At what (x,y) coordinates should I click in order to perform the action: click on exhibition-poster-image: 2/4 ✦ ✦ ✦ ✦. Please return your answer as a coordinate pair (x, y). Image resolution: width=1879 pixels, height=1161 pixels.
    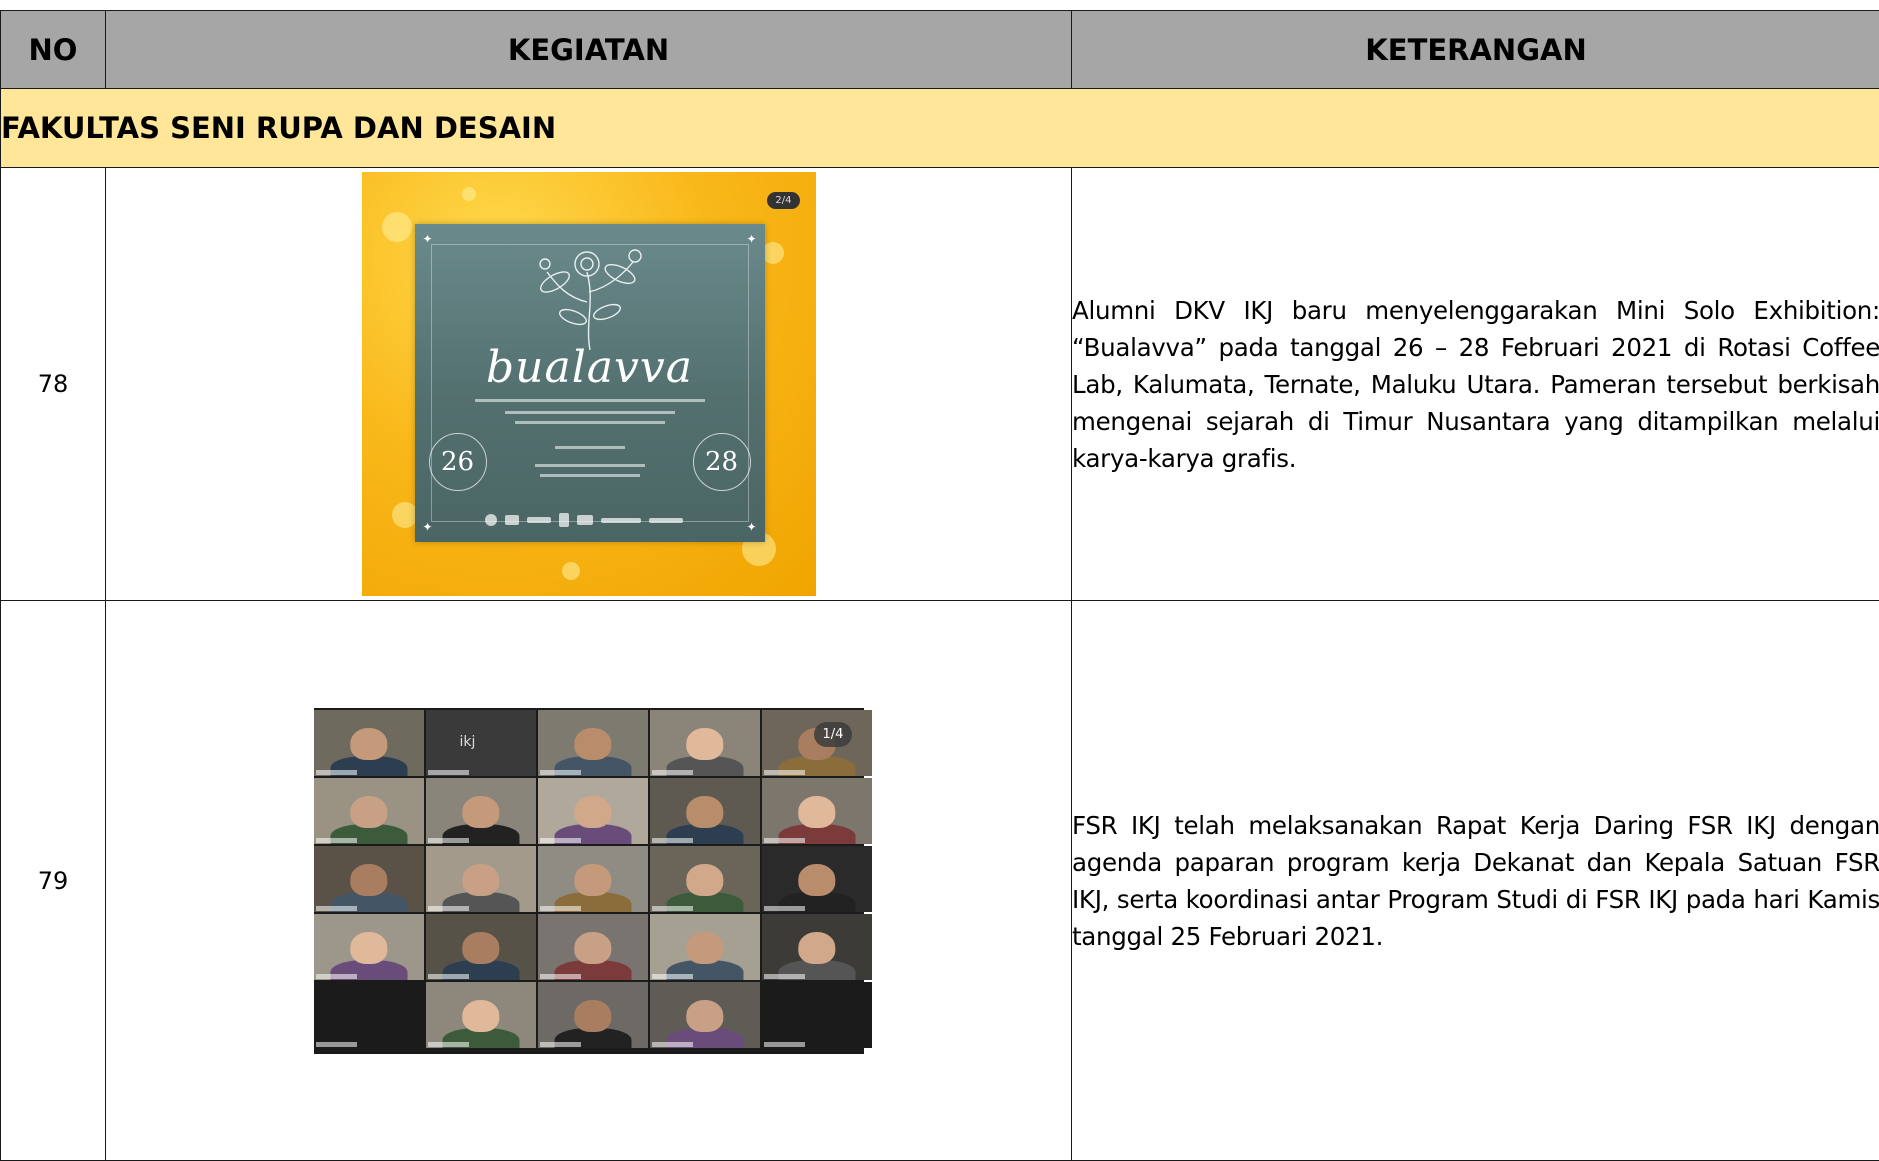
    Looking at the image, I should click on (589, 384).